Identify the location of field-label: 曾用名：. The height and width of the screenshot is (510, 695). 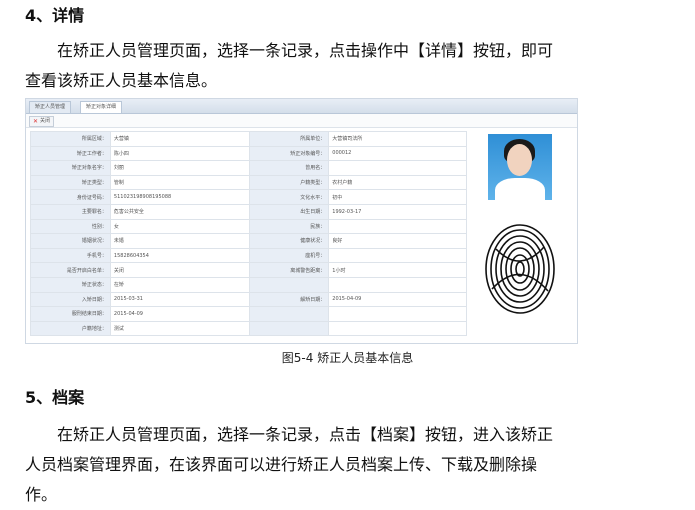
(289, 168).